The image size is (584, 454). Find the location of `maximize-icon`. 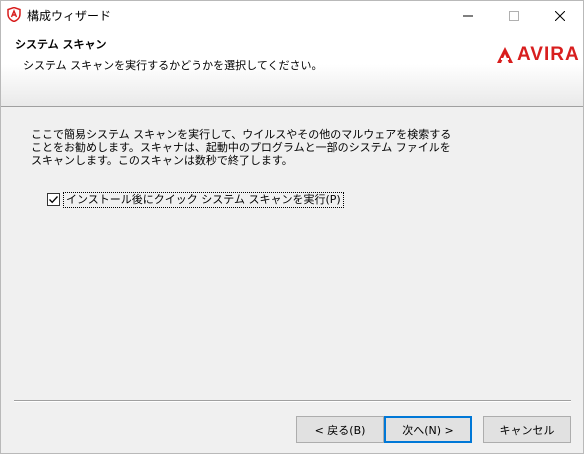

maximize-icon is located at coordinates (514, 15).